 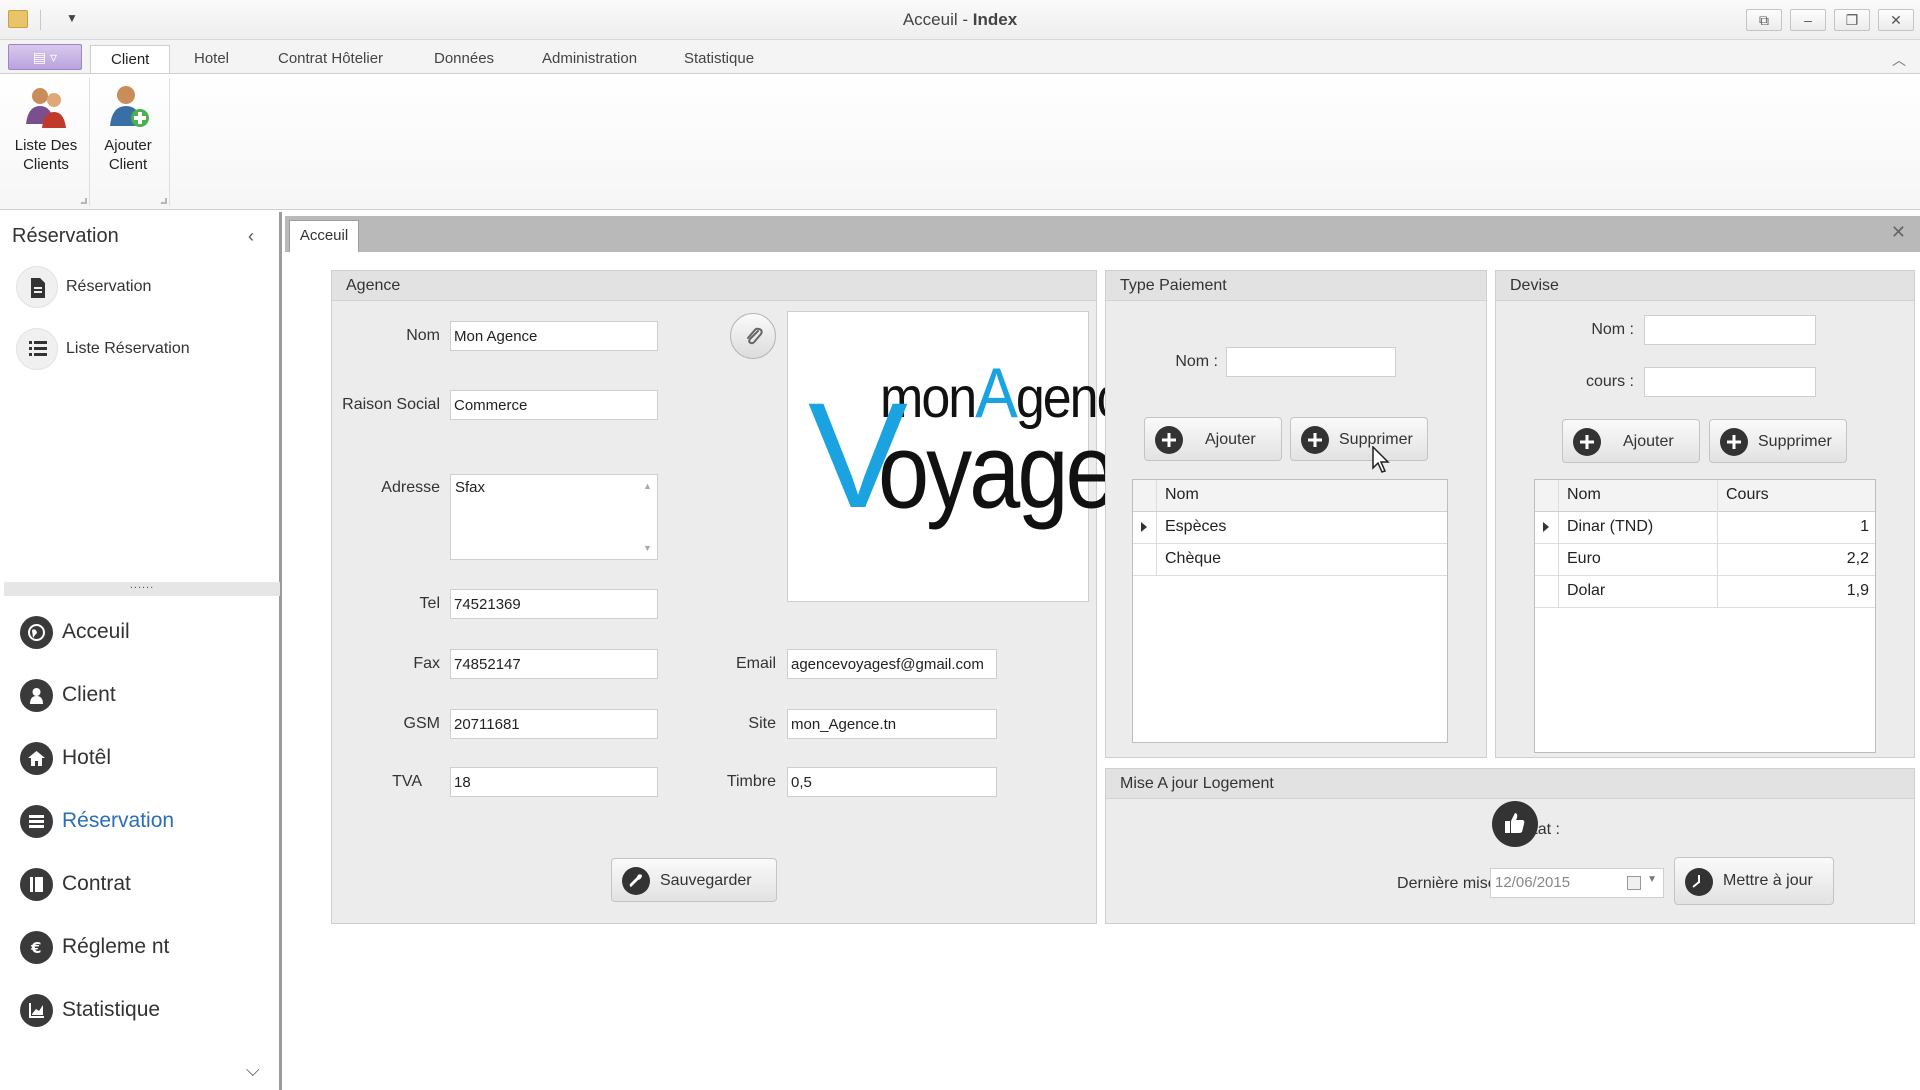 I want to click on nav-reglement: € Régleme nt, so click(x=145, y=949).